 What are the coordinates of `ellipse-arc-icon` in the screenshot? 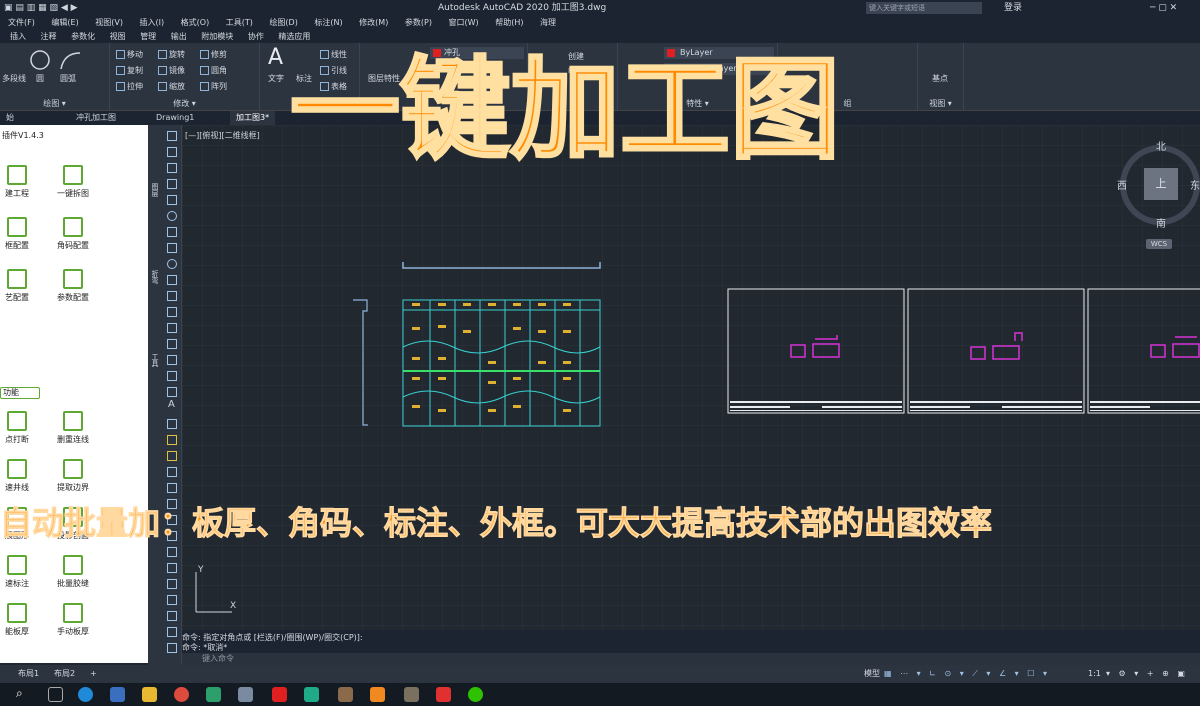 It's located at (172, 280).